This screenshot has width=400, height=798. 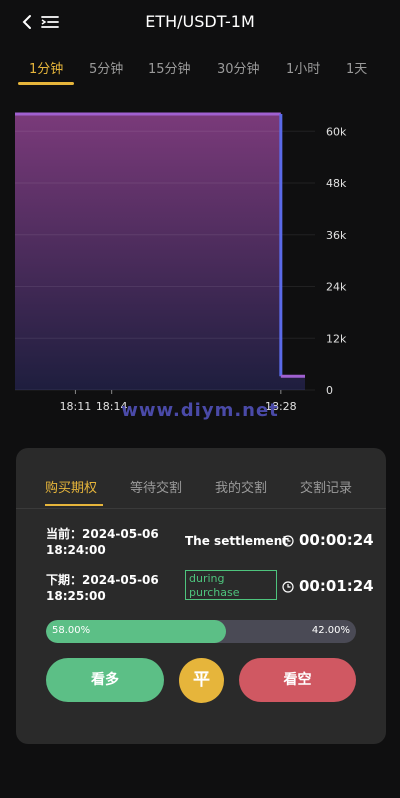 I want to click on tab-5min: 5分钟, so click(x=106, y=67).